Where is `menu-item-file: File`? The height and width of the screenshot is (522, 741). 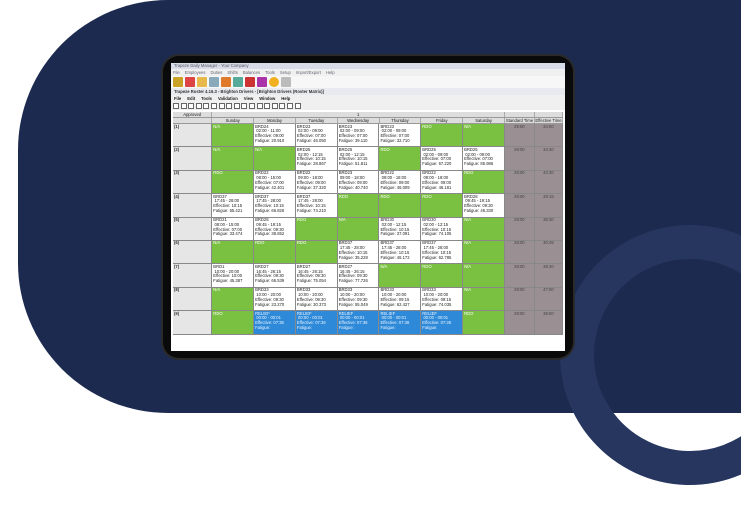 menu-item-file: File is located at coordinates (176, 72).